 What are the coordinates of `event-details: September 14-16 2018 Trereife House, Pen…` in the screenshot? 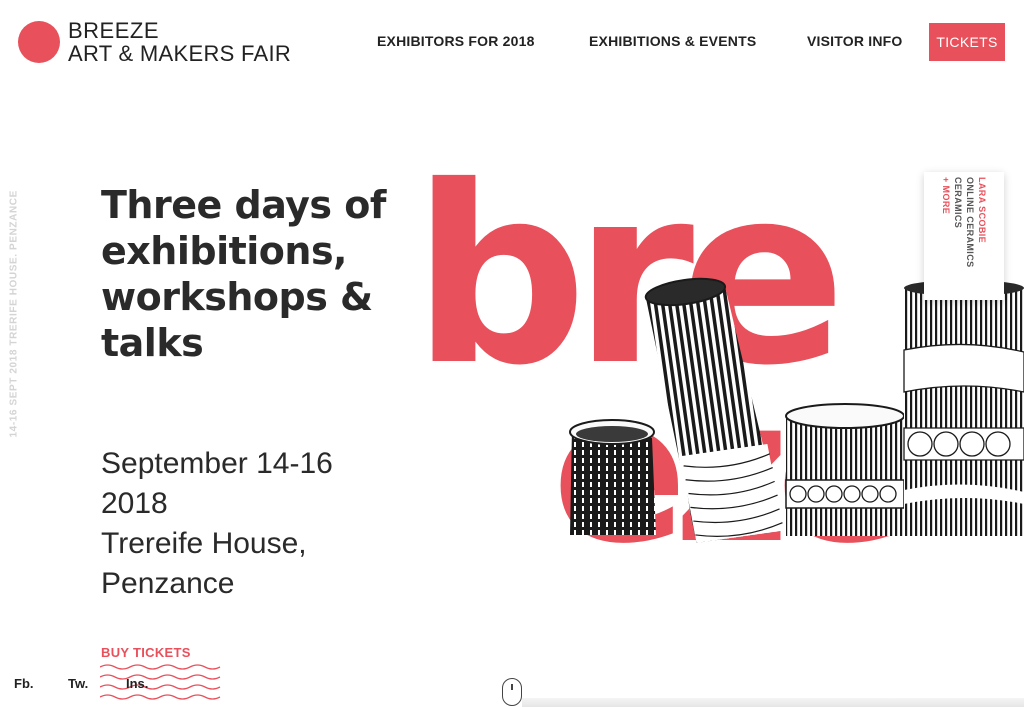 It's located at (246, 524).